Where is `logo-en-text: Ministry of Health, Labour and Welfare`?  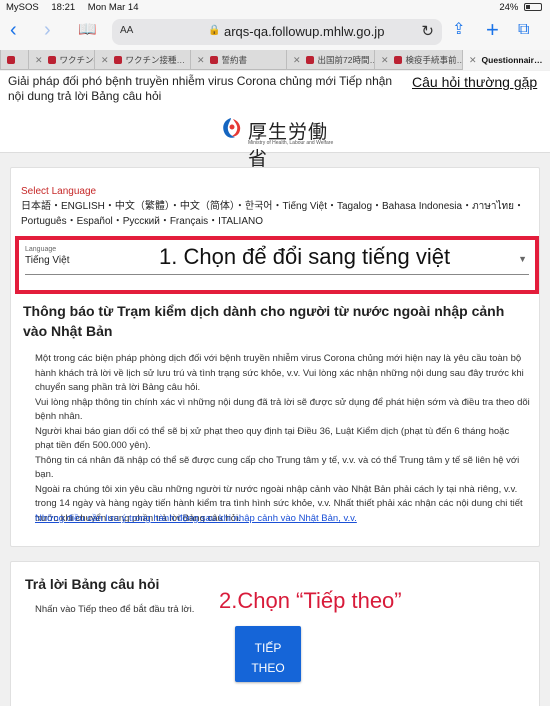 logo-en-text: Ministry of Health, Labour and Welfare is located at coordinates (291, 143).